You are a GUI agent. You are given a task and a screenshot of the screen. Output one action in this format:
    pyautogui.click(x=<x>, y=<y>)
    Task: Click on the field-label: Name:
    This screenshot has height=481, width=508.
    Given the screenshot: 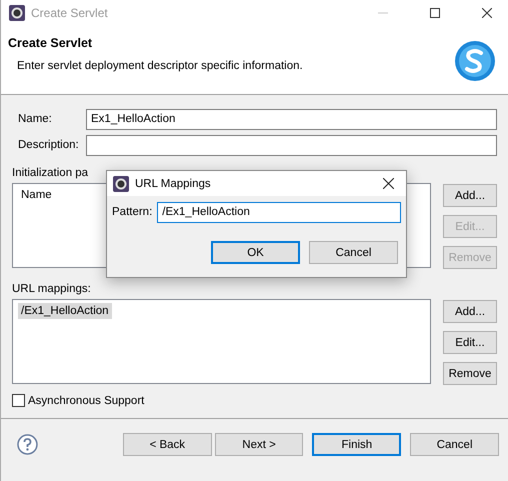 What is the action you would take?
    pyautogui.click(x=35, y=119)
    